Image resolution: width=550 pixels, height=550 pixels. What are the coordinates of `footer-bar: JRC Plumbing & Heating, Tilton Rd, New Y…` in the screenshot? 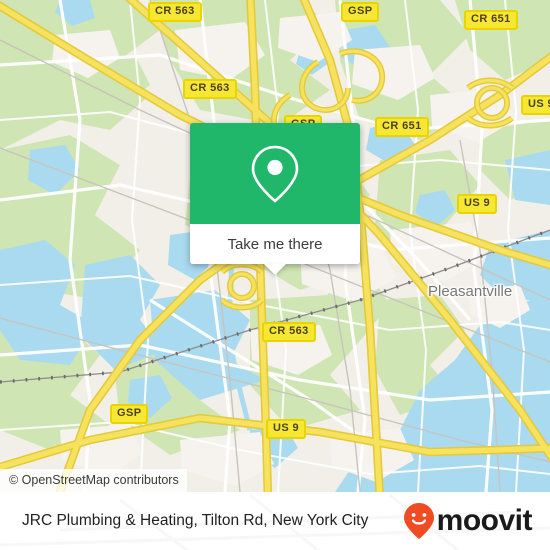 It's located at (275, 521).